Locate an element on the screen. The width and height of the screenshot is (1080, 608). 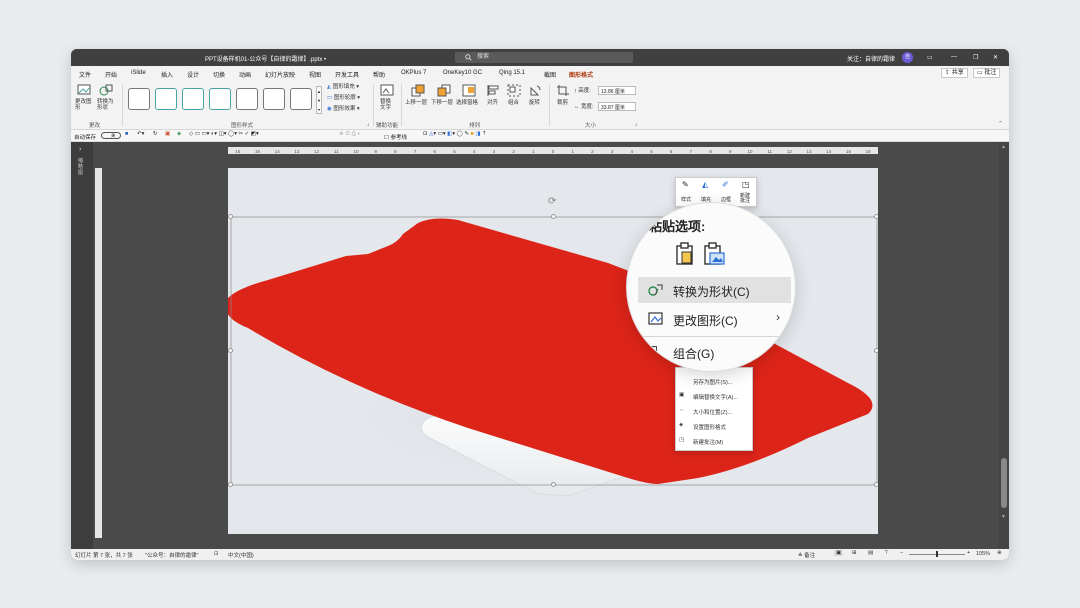
group-icon is located at coordinates (514, 90).